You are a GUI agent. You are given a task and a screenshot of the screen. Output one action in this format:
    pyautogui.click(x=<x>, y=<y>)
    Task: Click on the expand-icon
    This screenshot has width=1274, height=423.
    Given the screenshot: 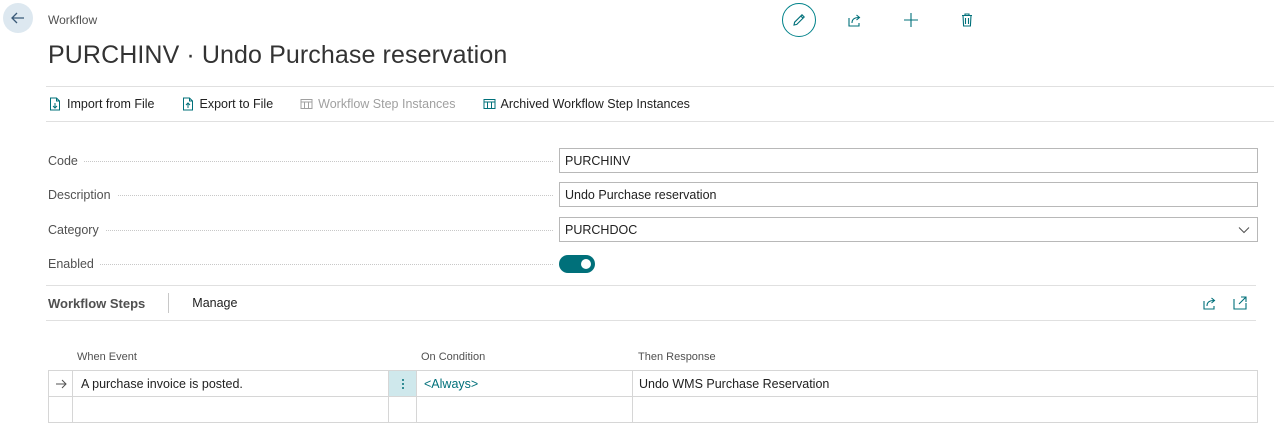 What is the action you would take?
    pyautogui.click(x=1240, y=303)
    